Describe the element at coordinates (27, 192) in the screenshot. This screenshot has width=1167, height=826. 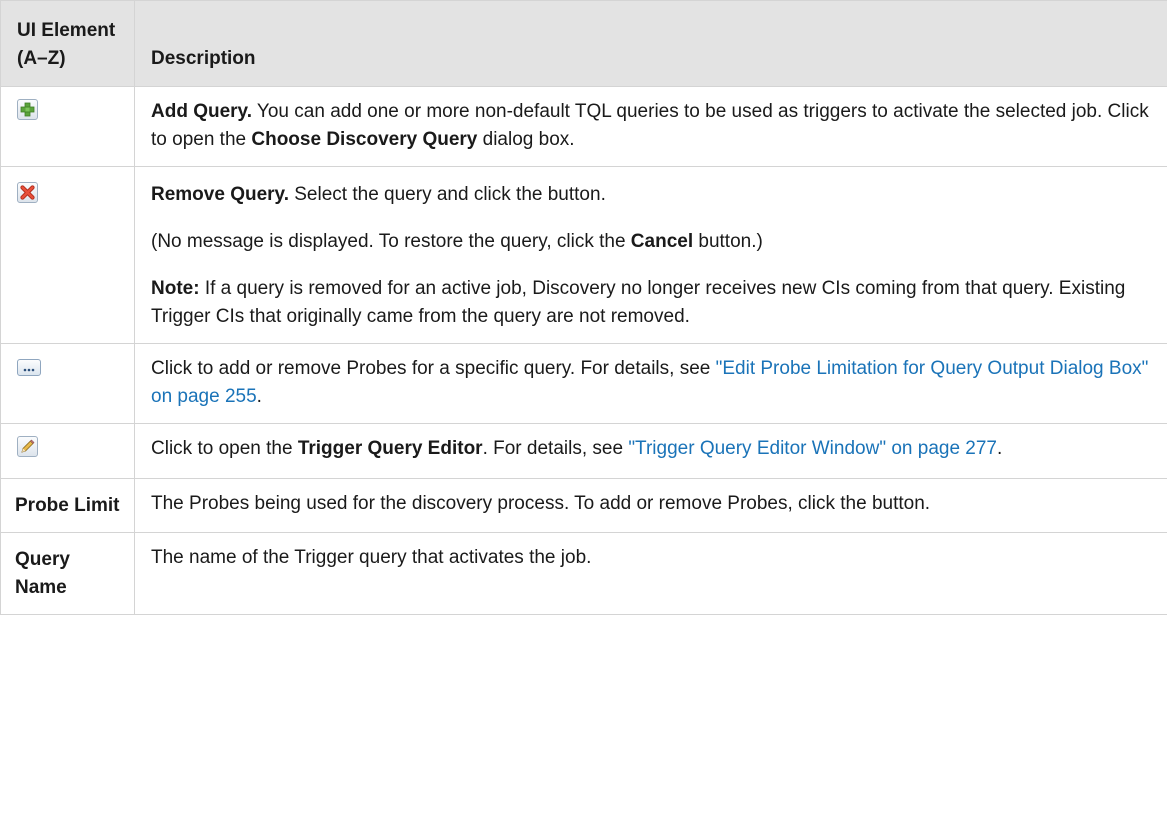
I see `remove-query-icon` at that location.